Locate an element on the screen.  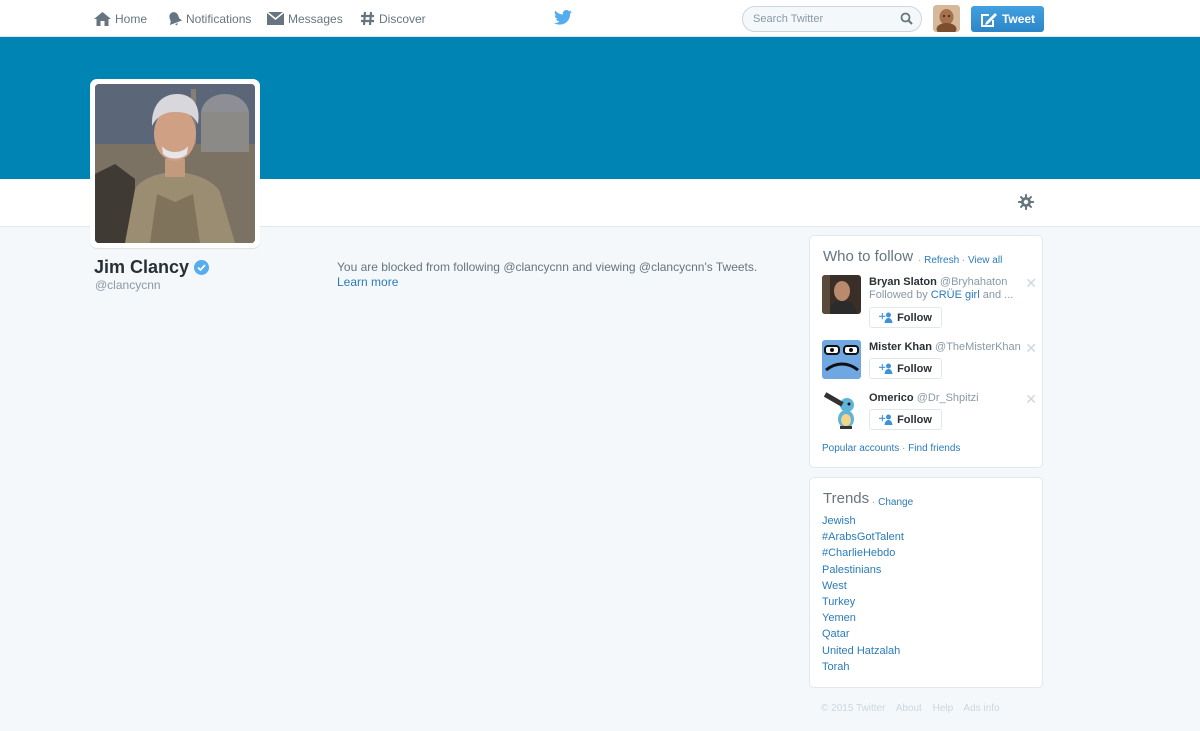
trend-item: #CharlieHebdo is located at coordinates (863, 555).